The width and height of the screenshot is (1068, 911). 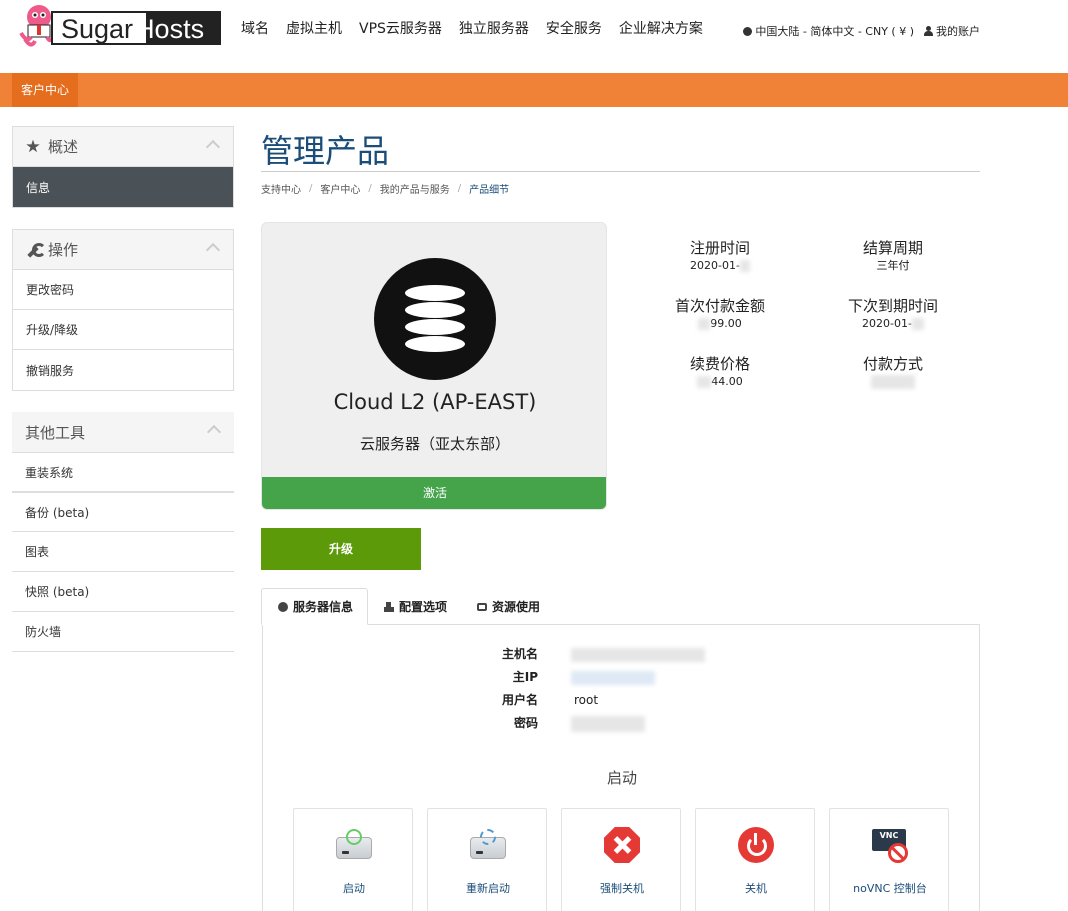 I want to click on registration-date-value: 2020-01-, so click(x=720, y=266).